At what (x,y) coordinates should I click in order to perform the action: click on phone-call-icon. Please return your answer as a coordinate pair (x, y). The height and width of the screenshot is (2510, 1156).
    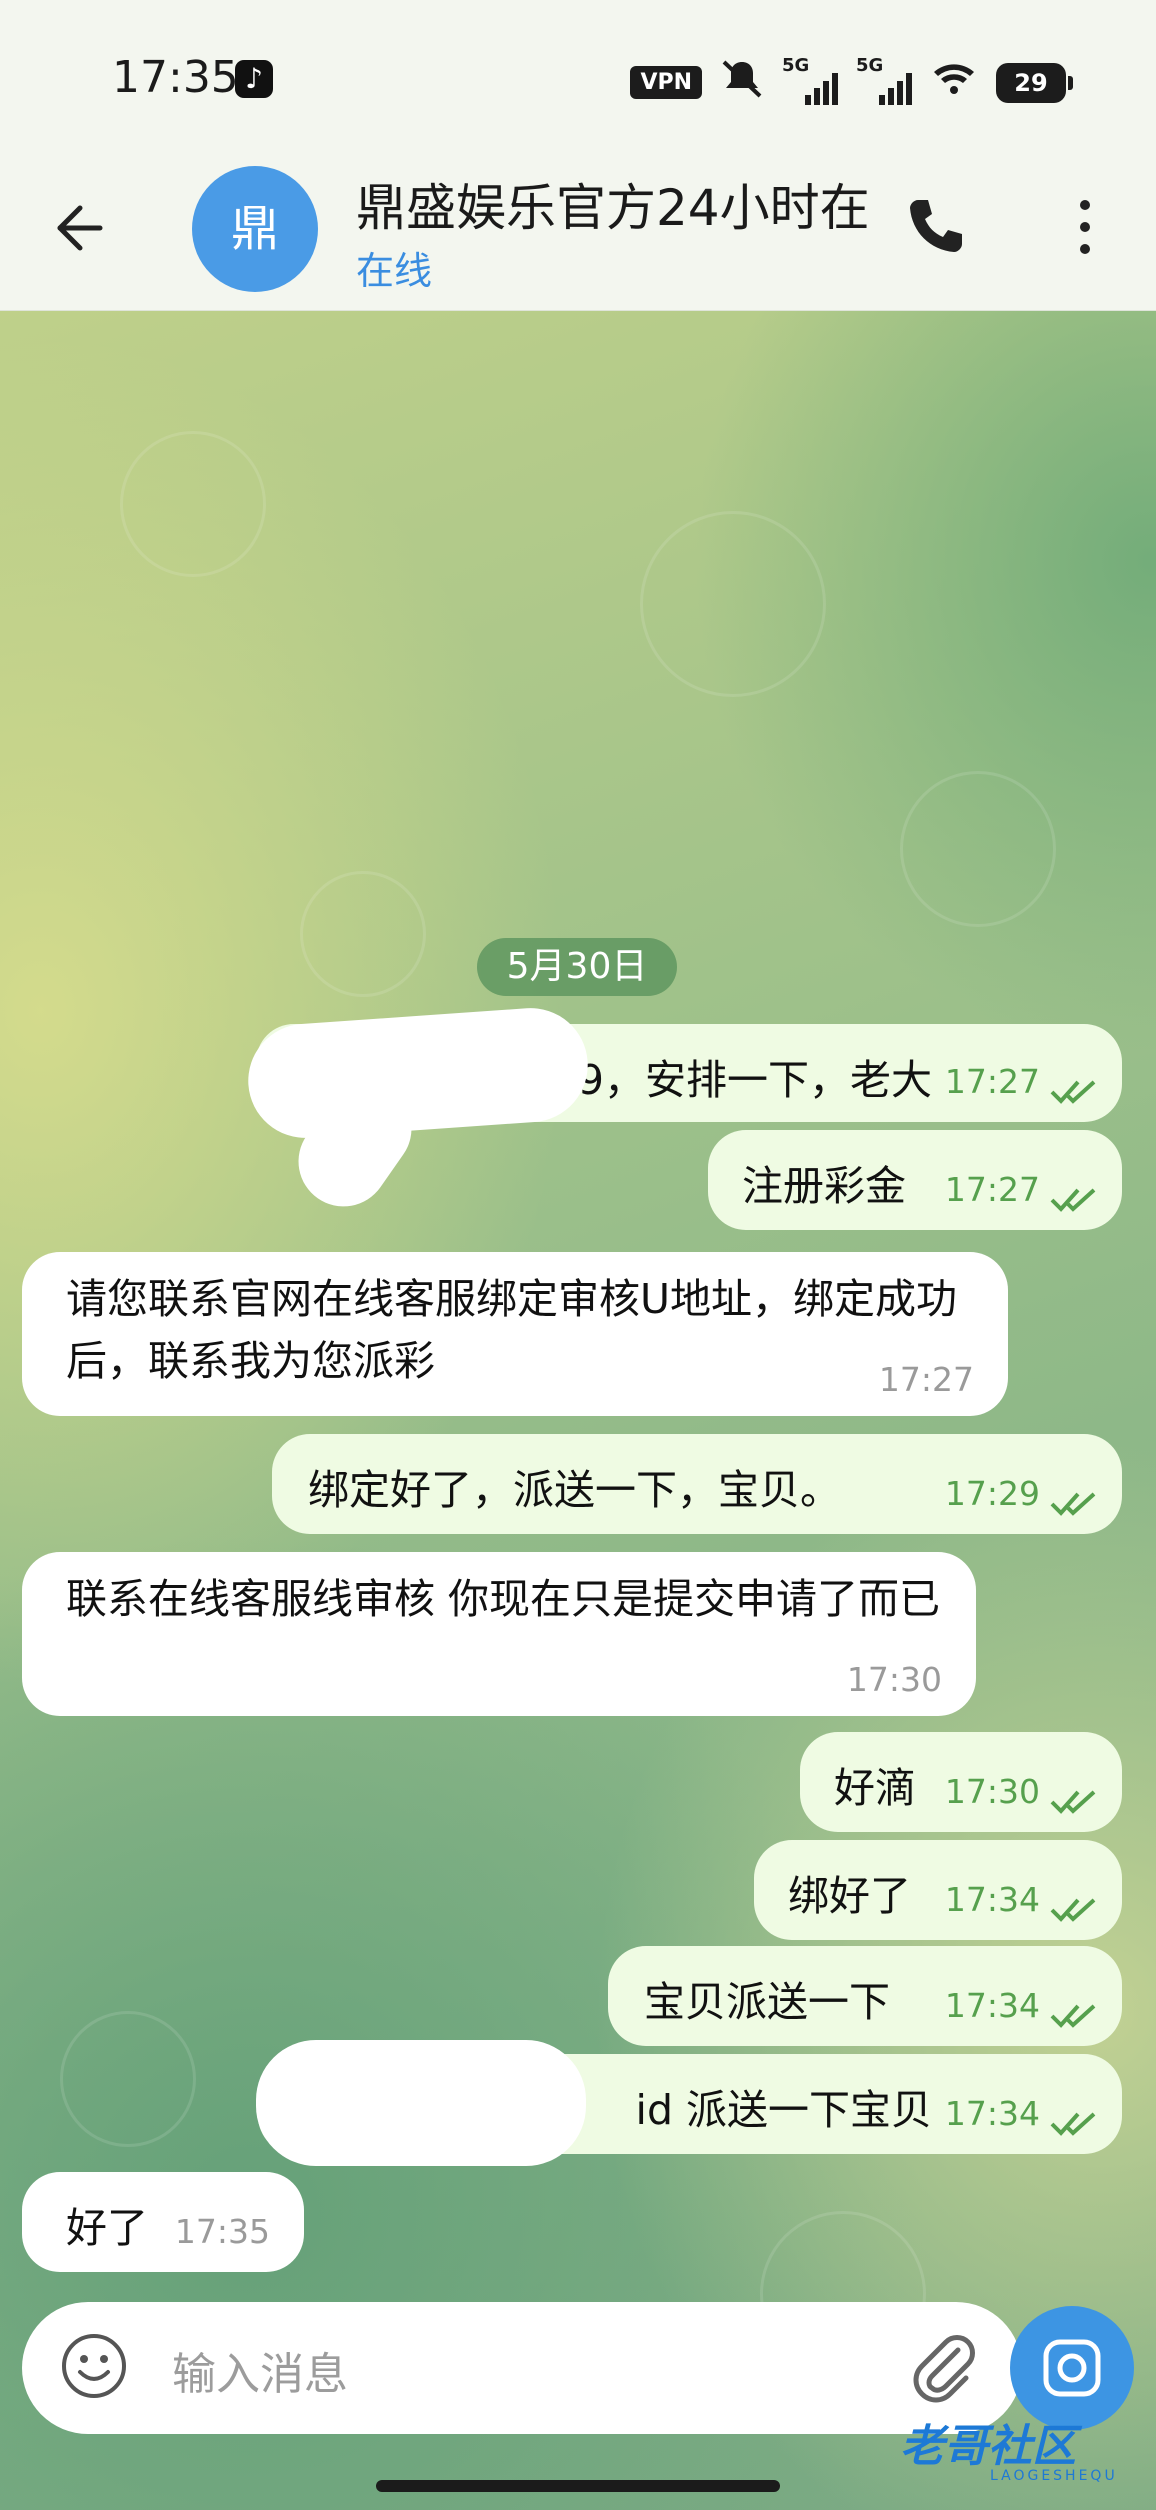
    Looking at the image, I should click on (940, 230).